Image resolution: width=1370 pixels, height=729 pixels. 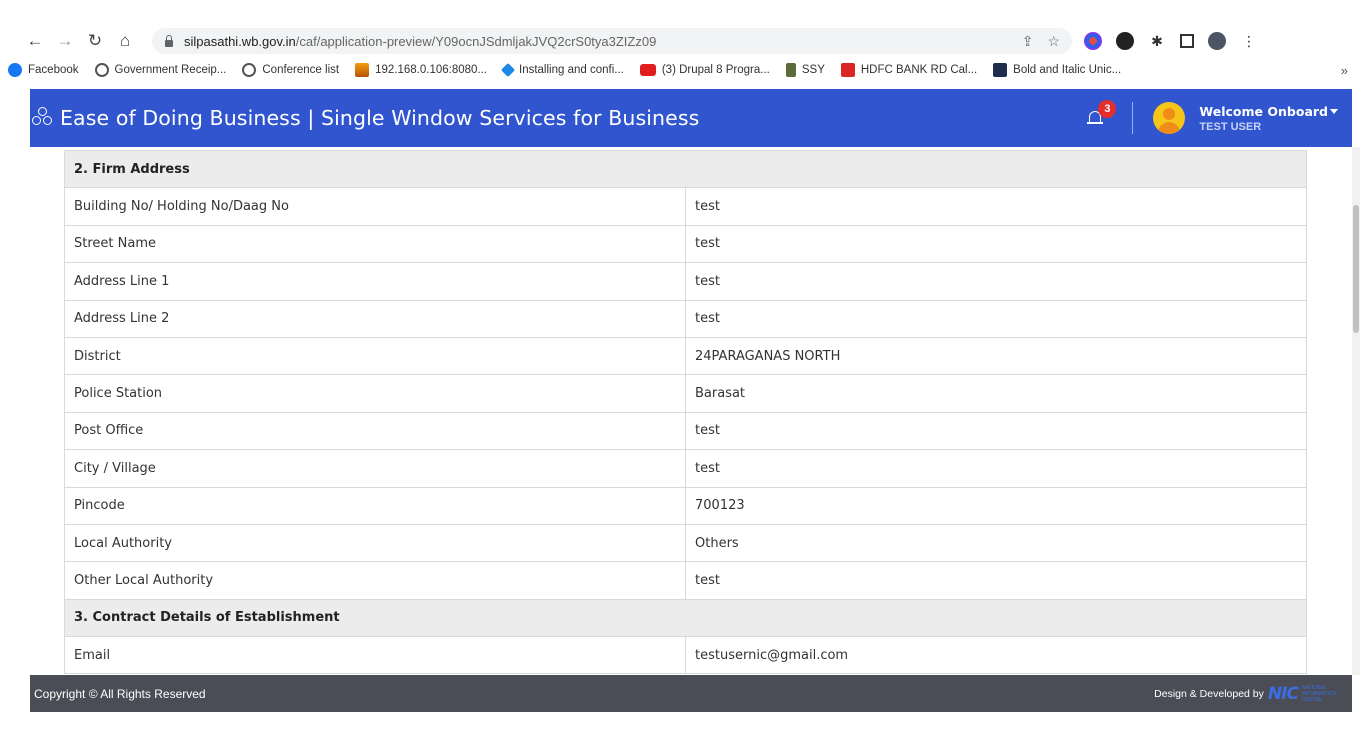 What do you see at coordinates (375, 281) in the screenshot?
I see `row-label: Address Line 1` at bounding box center [375, 281].